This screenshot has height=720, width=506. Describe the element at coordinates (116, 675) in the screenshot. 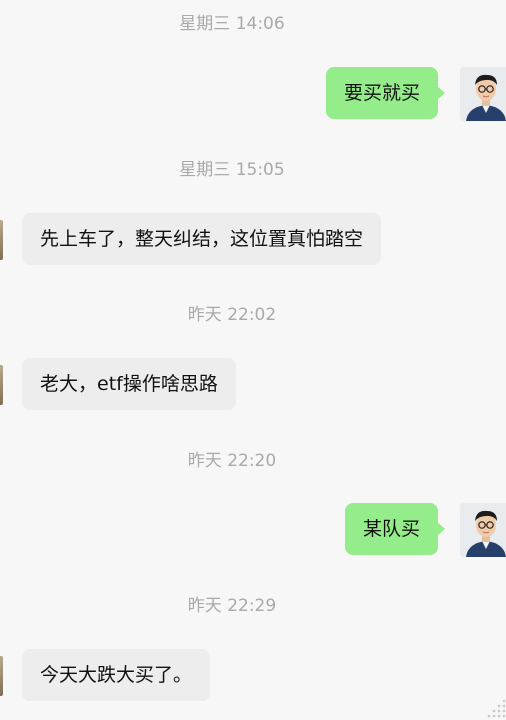

I see `received-message-bubble: 今天大跌大买了。` at that location.